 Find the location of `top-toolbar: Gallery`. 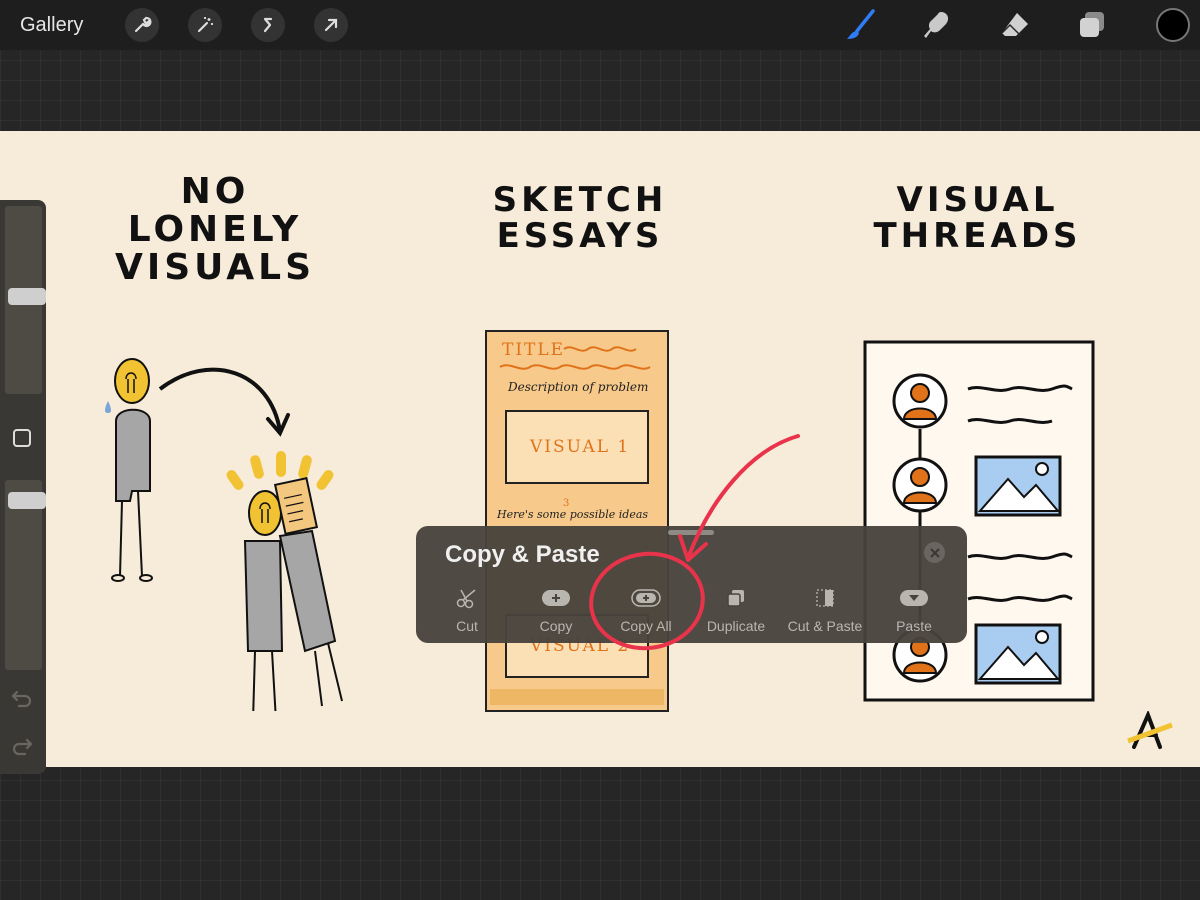

top-toolbar: Gallery is located at coordinates (600, 25).